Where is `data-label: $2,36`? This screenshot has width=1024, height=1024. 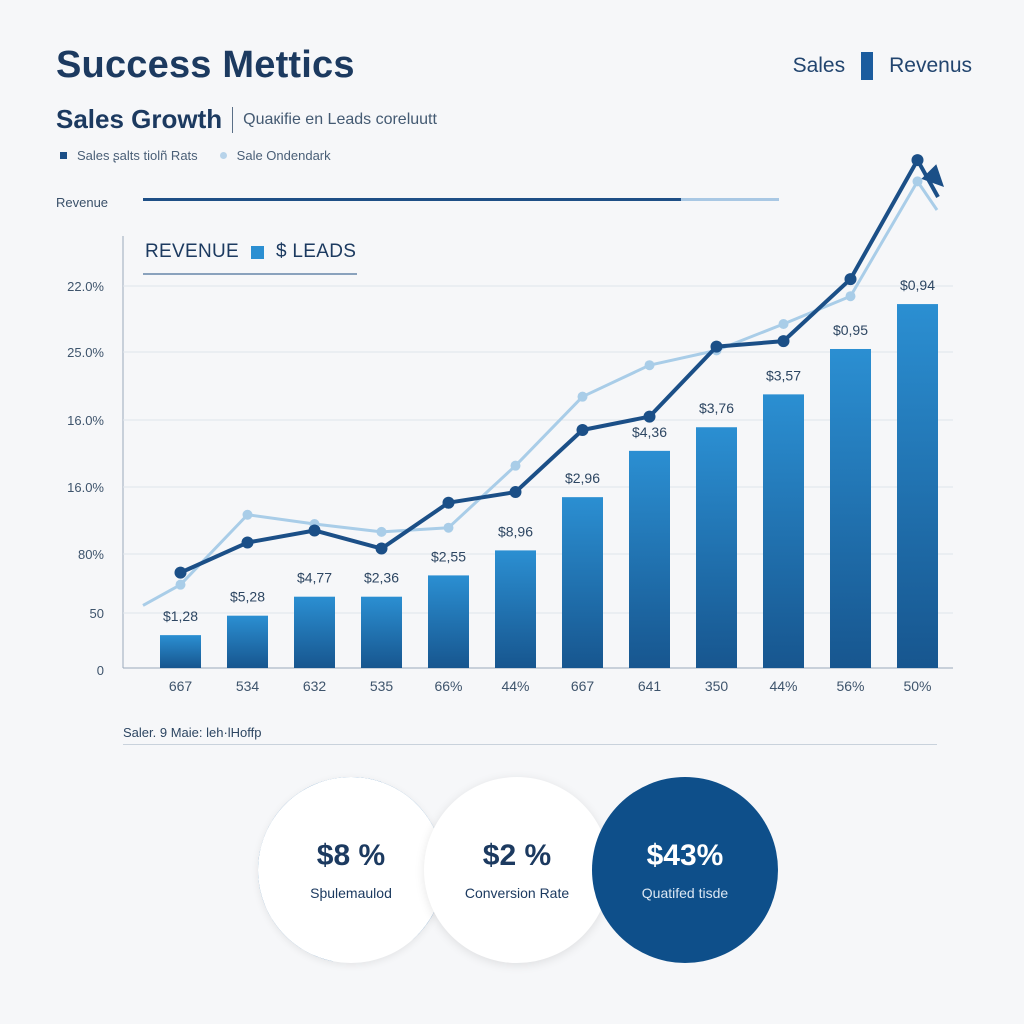 data-label: $2,36 is located at coordinates (381, 578).